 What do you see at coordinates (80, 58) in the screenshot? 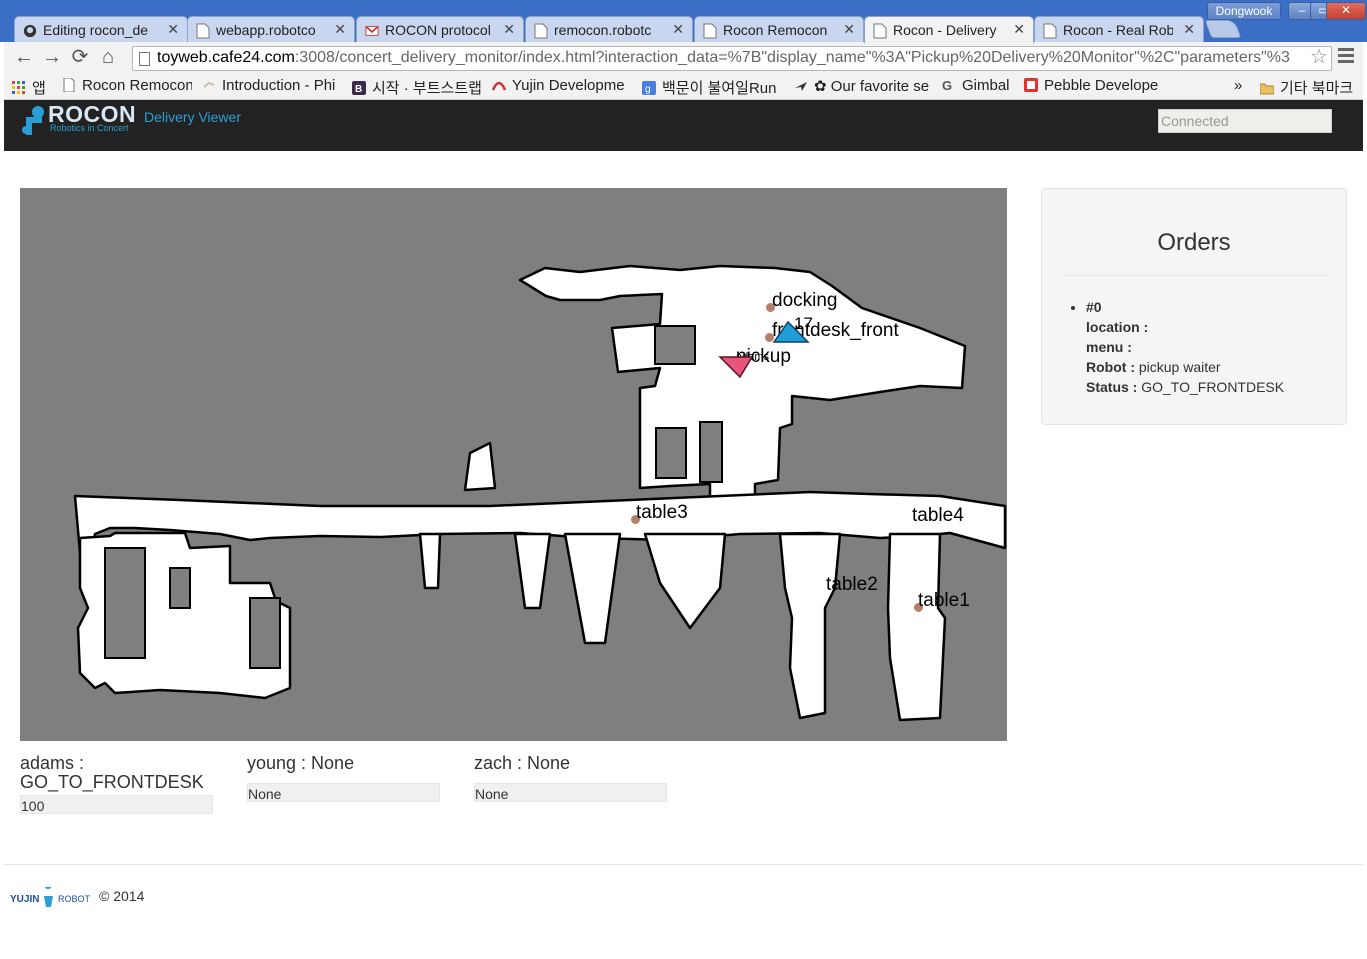
I see `reload-button: ⟳` at bounding box center [80, 58].